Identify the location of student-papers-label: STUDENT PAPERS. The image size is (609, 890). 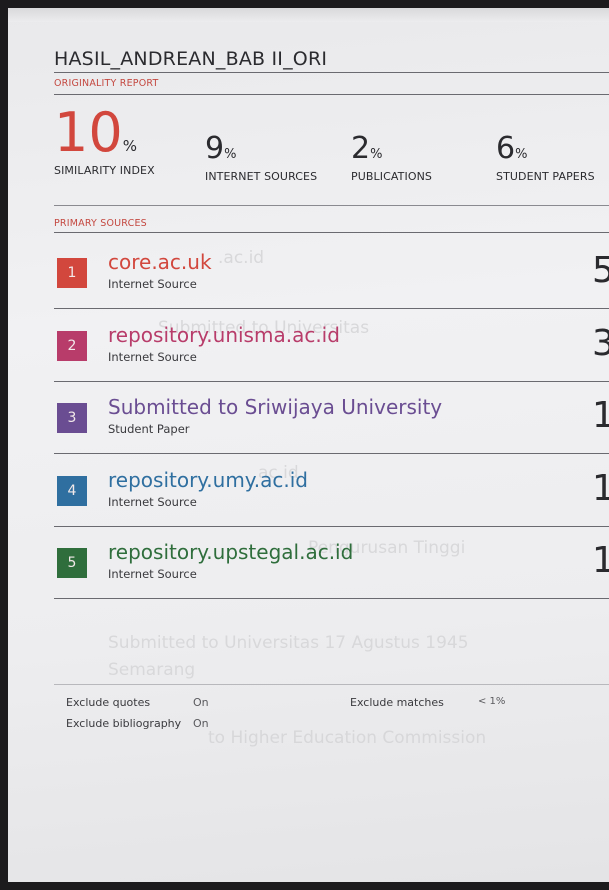
(545, 176).